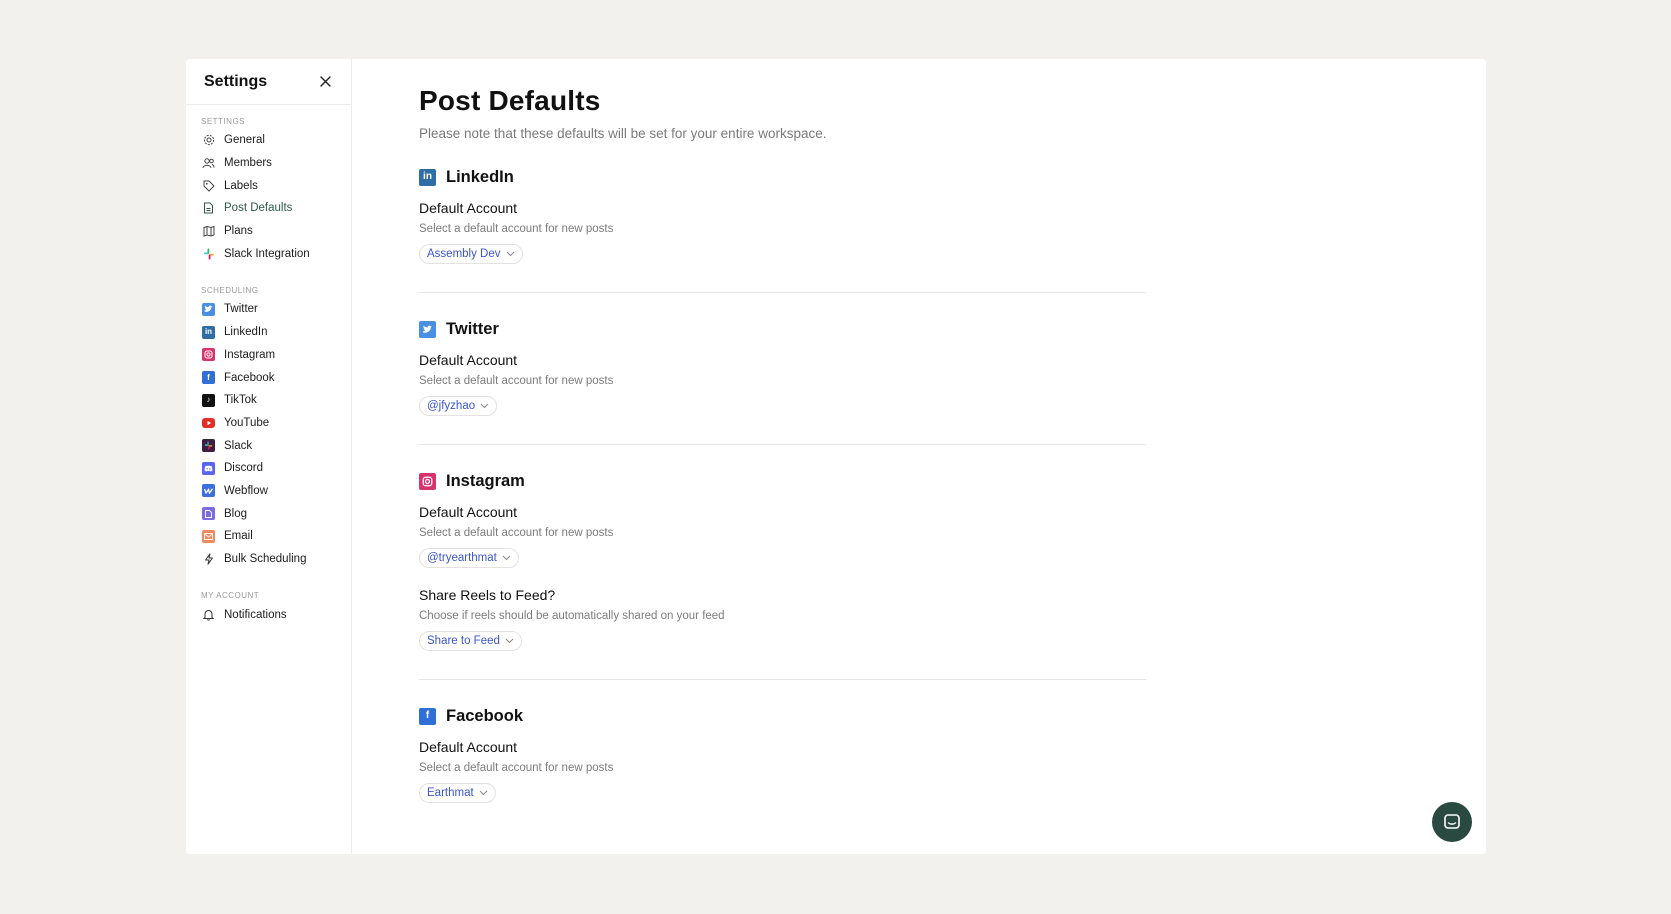 The image size is (1671, 914). I want to click on sidebar-item-label: Instagram, so click(250, 354).